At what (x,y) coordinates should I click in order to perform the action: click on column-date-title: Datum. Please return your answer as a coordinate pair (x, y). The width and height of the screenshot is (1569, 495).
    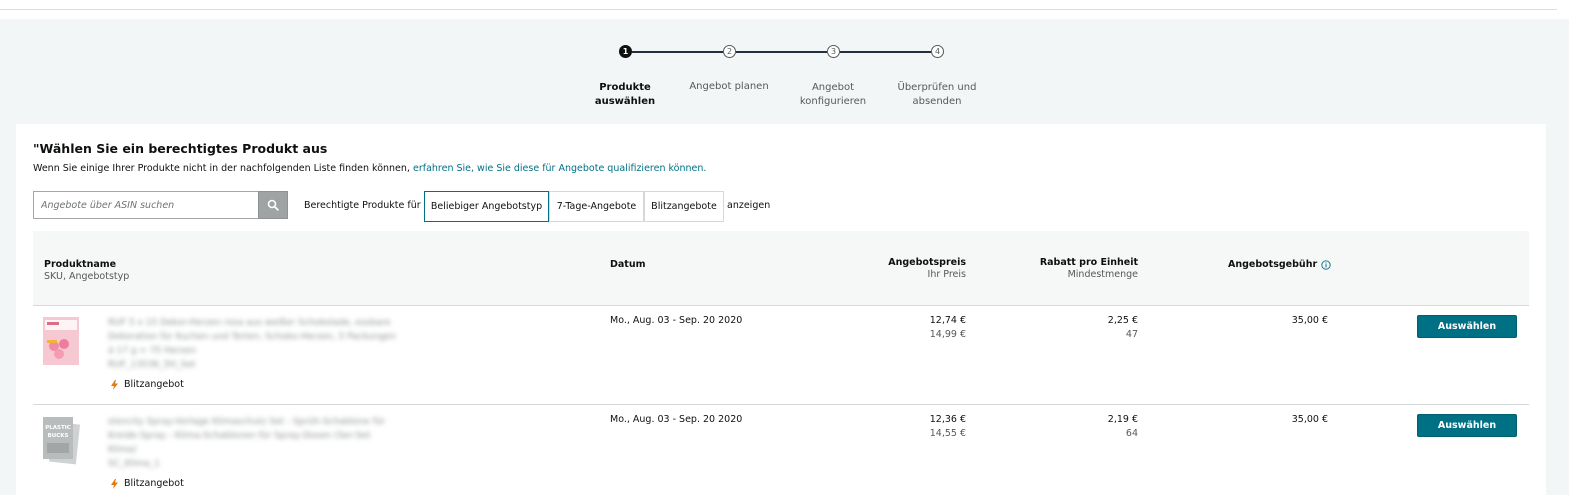
    Looking at the image, I should click on (628, 264).